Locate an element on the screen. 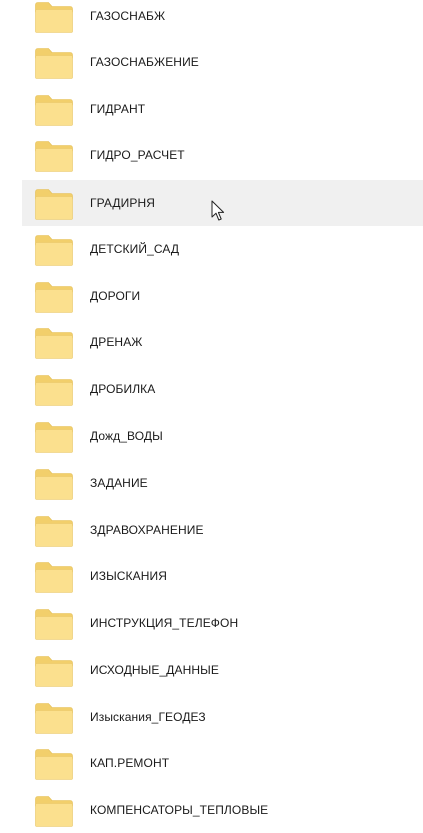 This screenshot has height=833, width=423. folder-row: ГАЗОСНАБЖ is located at coordinates (222, 19).